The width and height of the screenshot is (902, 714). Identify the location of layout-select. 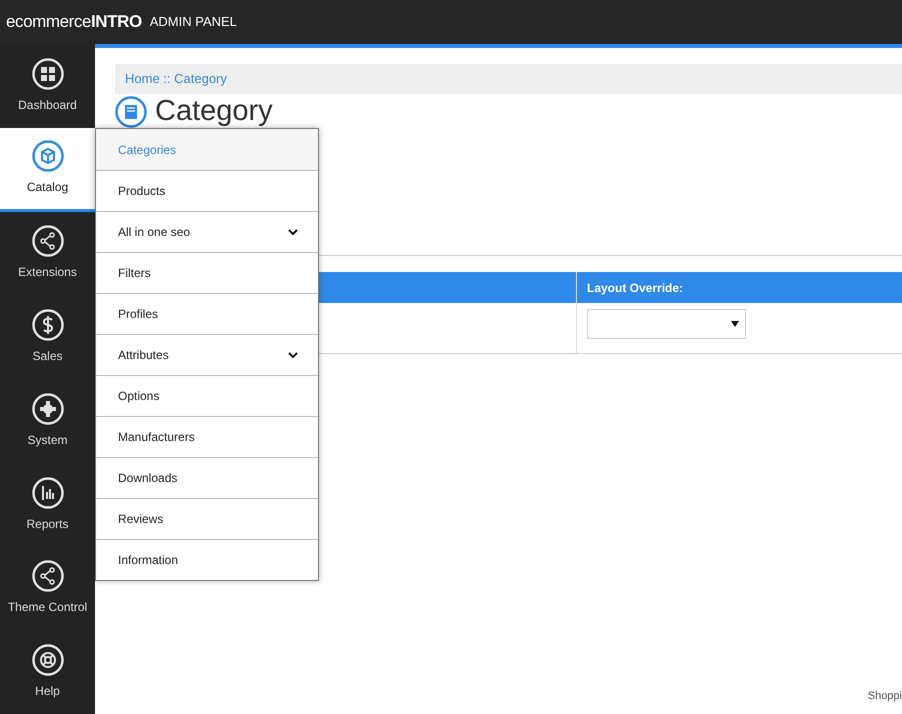
(666, 324).